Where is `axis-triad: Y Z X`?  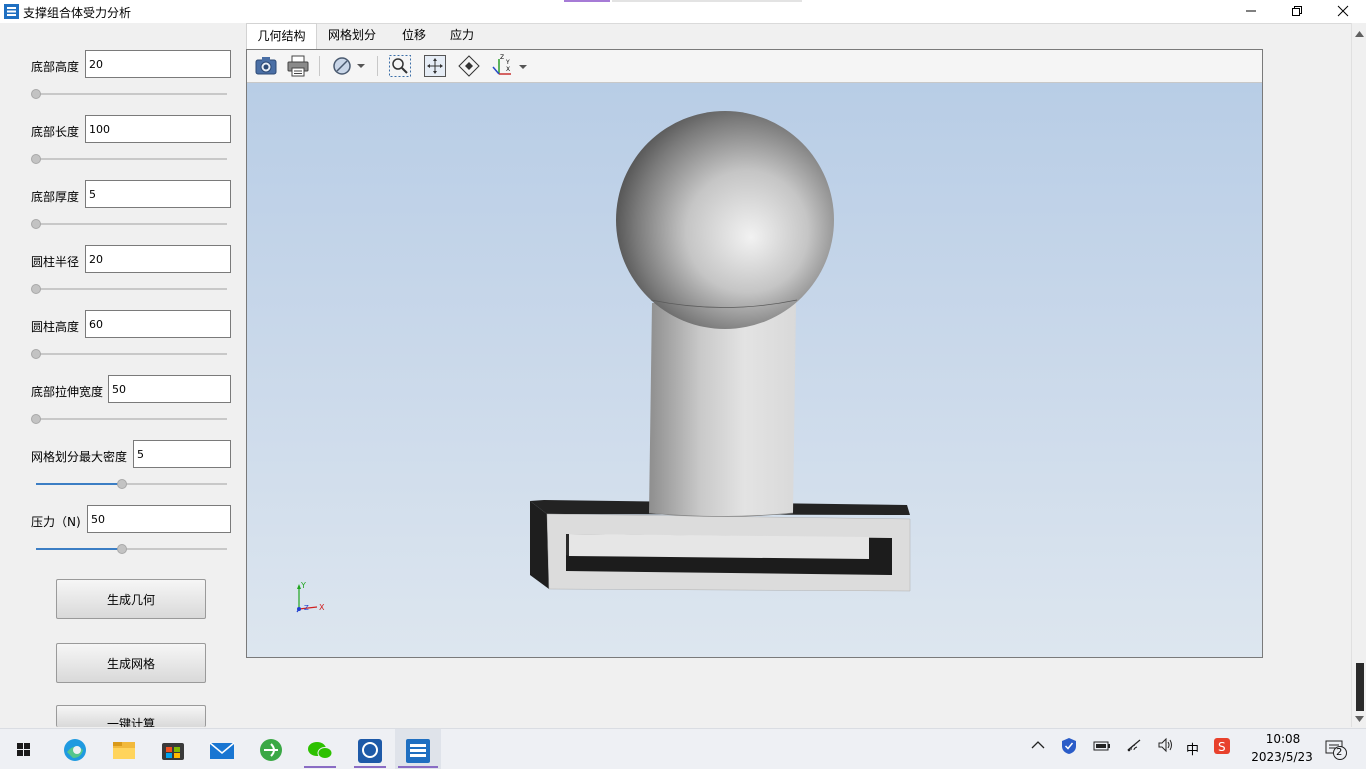 axis-triad: Y Z X is located at coordinates (310, 597).